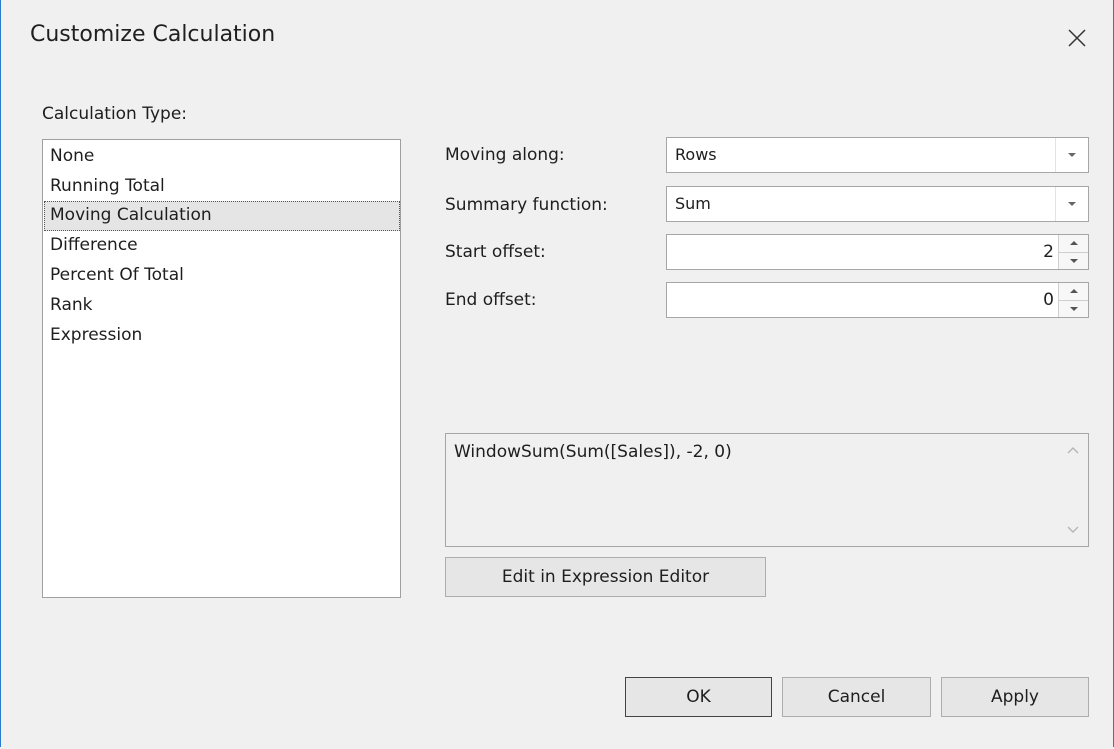 The height and width of the screenshot is (749, 1114). Describe the element at coordinates (877, 252) in the screenshot. I see `start-offset-spinner: 2` at that location.